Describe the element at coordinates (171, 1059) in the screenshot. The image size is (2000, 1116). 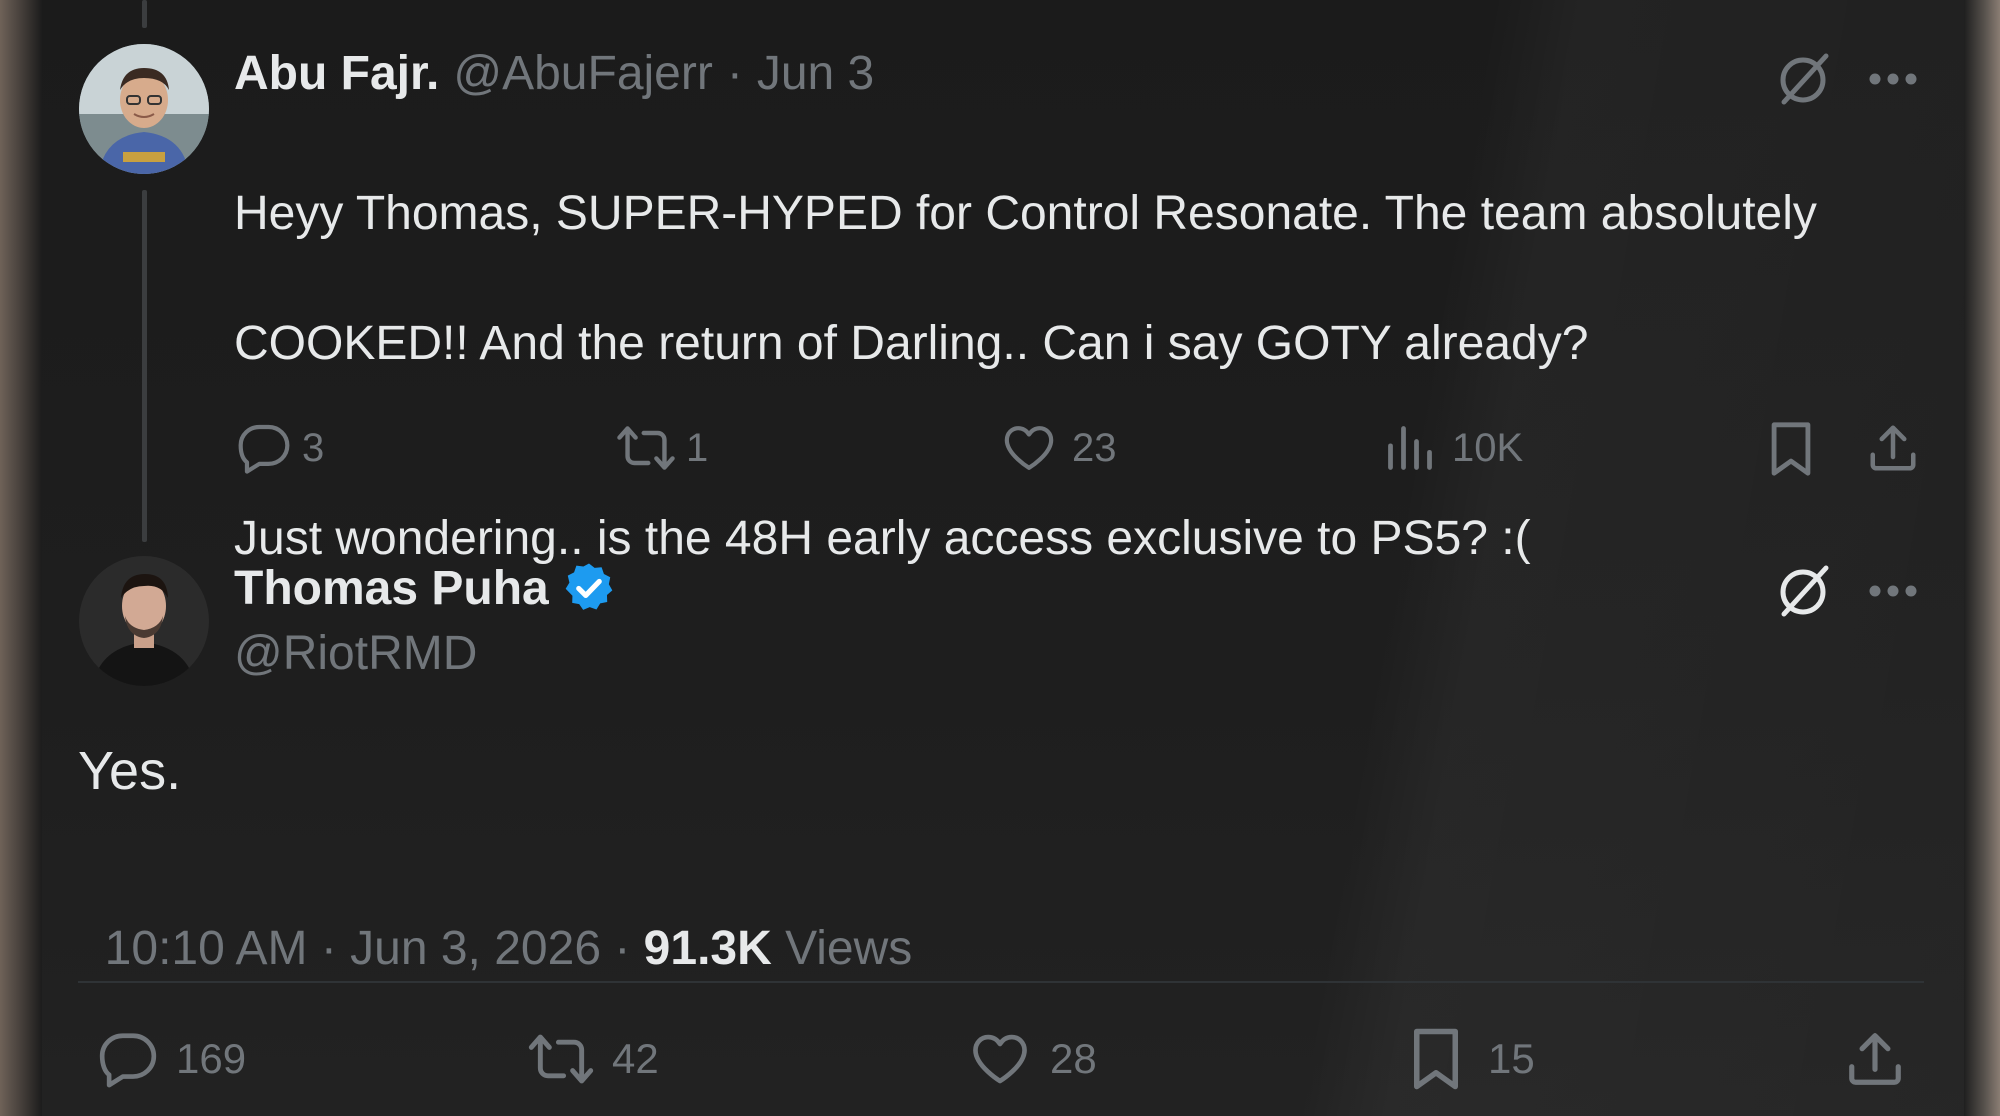
I see `reply-button-main: 169` at that location.